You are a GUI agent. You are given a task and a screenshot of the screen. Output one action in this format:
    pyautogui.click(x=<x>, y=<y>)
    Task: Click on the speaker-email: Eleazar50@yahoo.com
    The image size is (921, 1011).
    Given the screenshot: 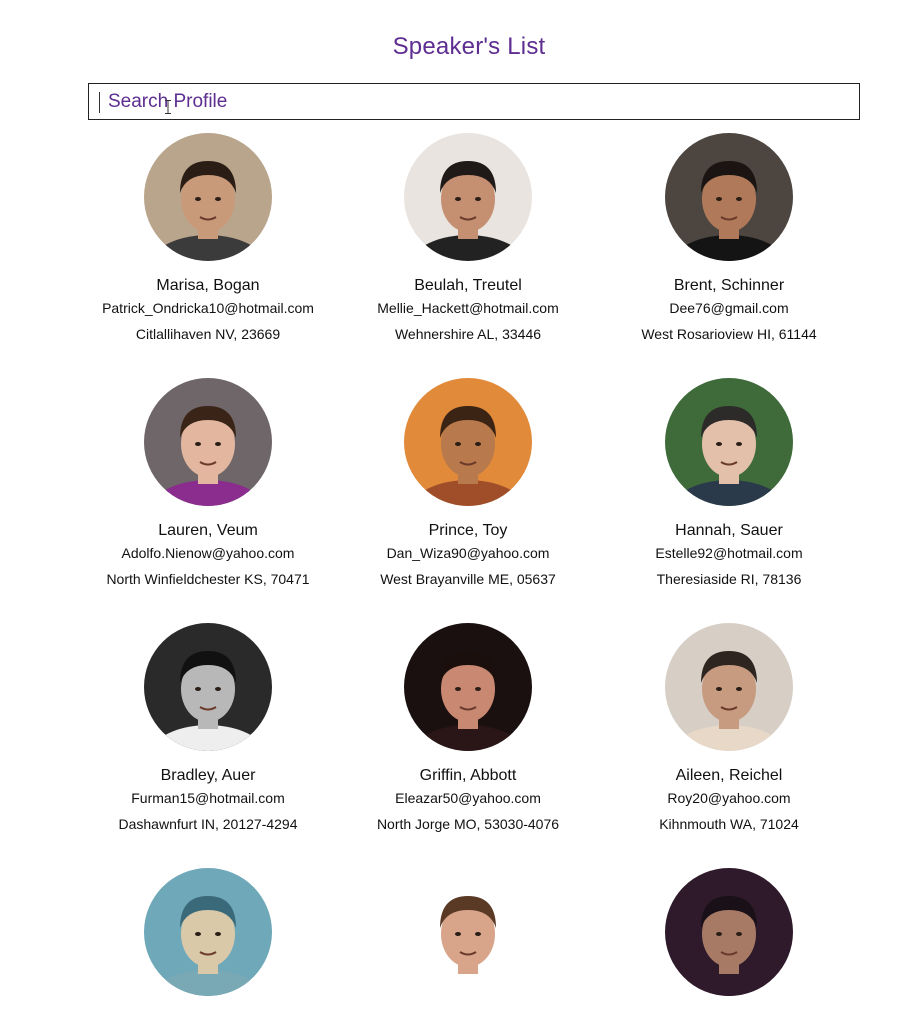 What is the action you would take?
    pyautogui.click(x=468, y=798)
    